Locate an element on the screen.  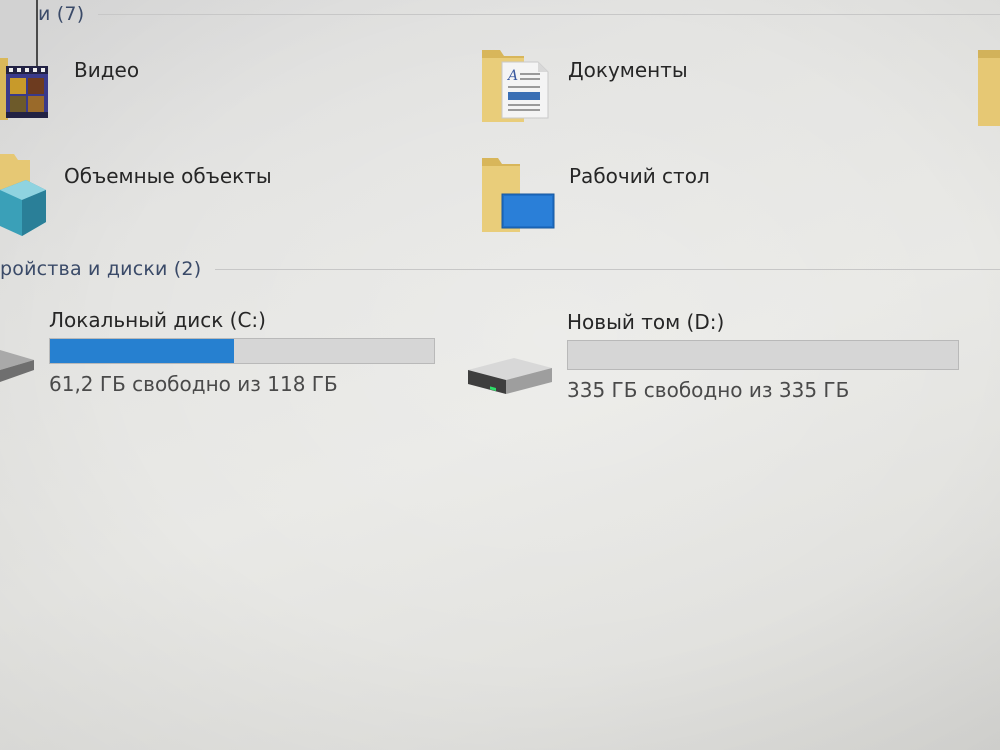
folder-item-video: Видео is located at coordinates (106, 70).